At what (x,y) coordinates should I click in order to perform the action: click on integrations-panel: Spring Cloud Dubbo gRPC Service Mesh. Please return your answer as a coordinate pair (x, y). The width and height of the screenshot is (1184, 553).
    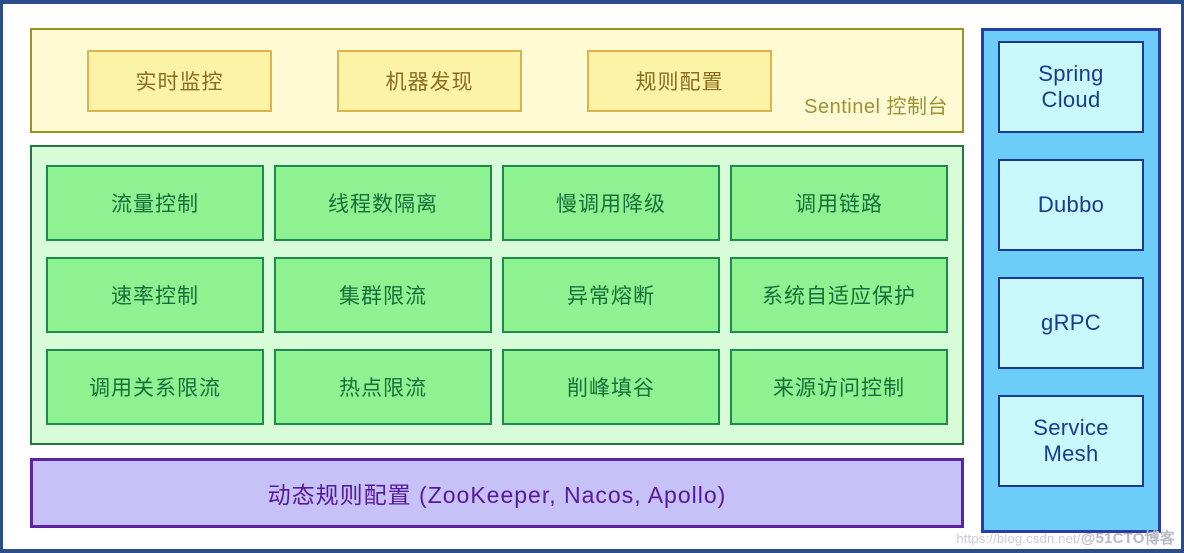
    Looking at the image, I should click on (1071, 280).